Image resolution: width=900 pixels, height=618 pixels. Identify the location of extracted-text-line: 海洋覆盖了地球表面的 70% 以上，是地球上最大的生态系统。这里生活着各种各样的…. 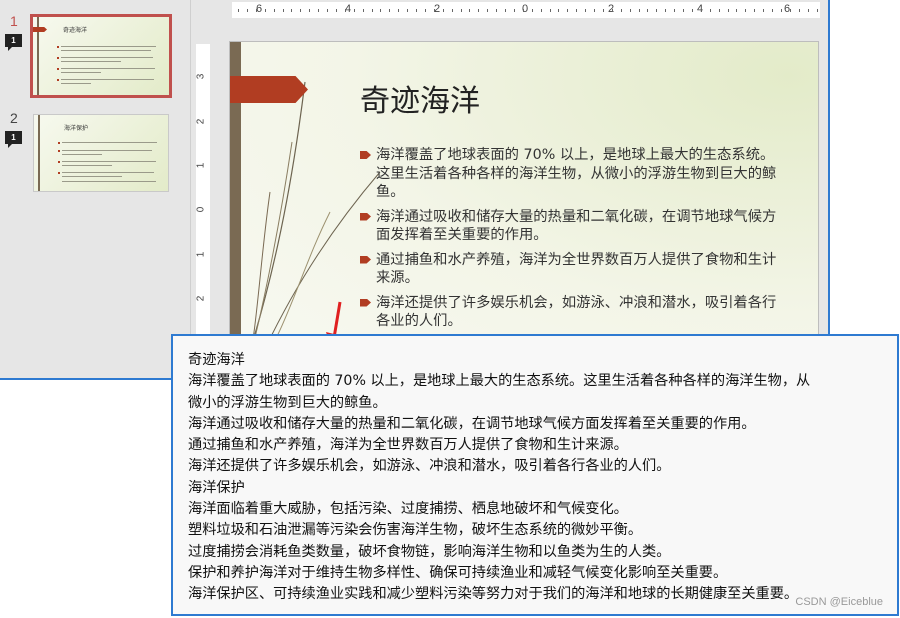
(499, 381).